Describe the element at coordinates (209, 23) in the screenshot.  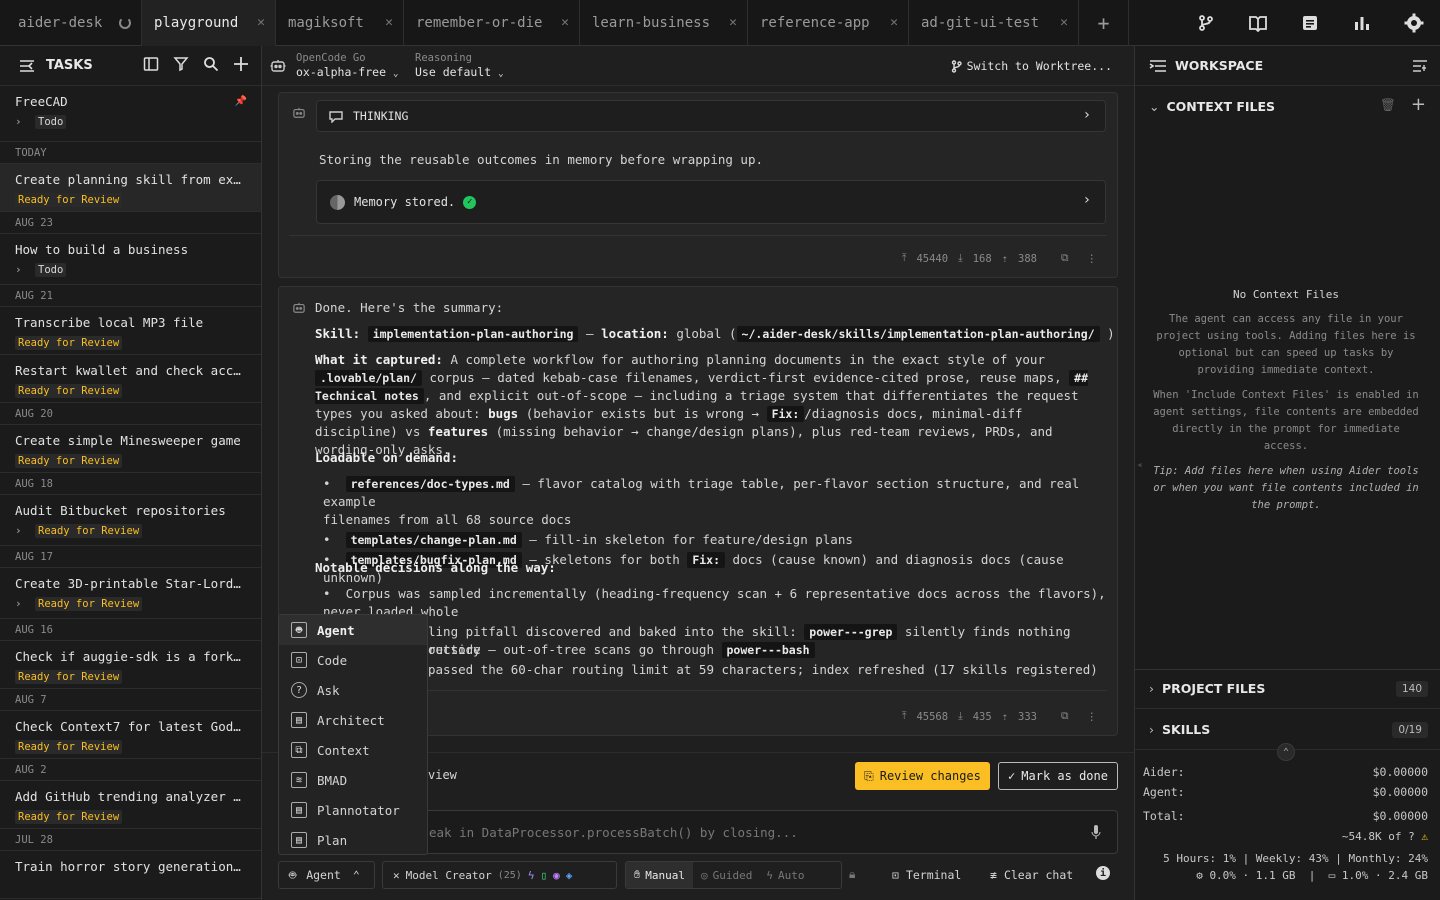
I see `tab-playground: playground ✕` at that location.